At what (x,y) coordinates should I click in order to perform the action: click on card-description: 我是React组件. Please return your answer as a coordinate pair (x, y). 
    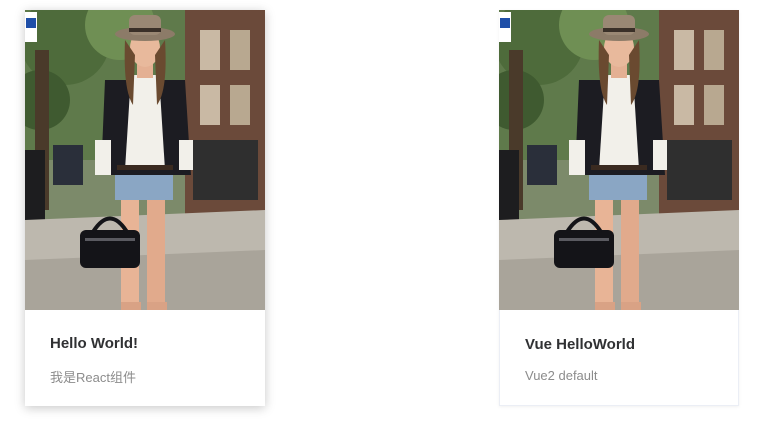
    Looking at the image, I should click on (93, 377).